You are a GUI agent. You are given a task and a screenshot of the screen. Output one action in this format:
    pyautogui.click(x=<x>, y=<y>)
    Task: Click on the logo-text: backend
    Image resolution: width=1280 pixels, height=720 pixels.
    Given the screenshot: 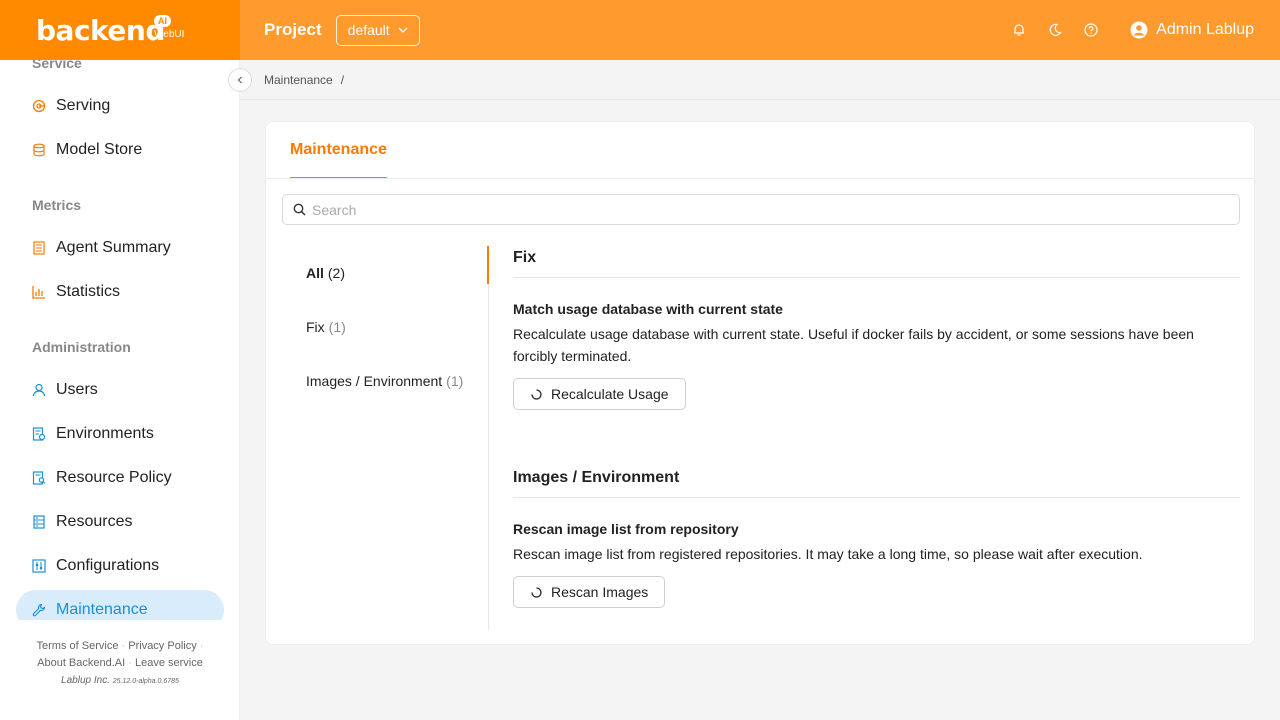 What is the action you would take?
    pyautogui.click(x=100, y=30)
    